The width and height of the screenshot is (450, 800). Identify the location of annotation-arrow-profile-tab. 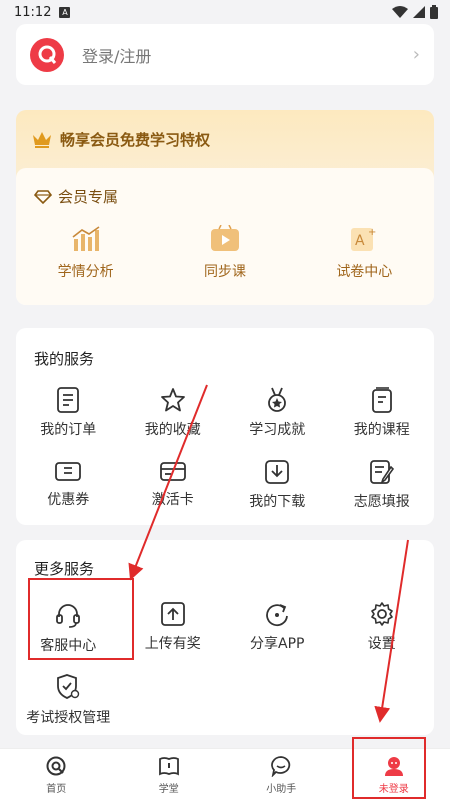
(391, 631).